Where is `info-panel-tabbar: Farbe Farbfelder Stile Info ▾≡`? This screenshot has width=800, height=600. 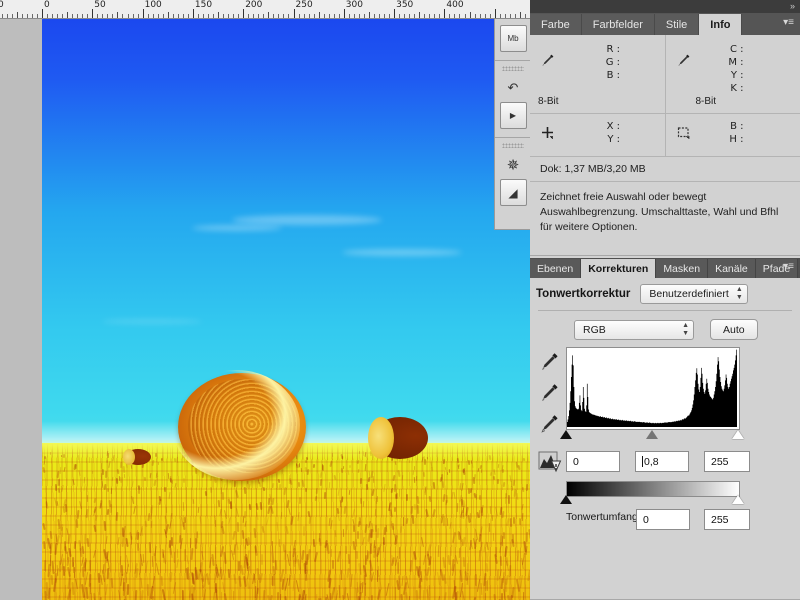
info-panel-tabbar: Farbe Farbfelder Stile Info ▾≡ is located at coordinates (665, 24).